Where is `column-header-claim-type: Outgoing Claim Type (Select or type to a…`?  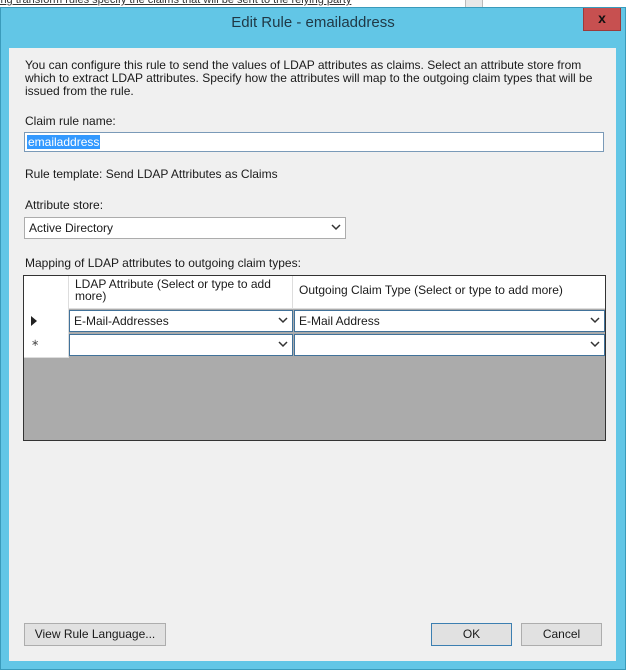 column-header-claim-type: Outgoing Claim Type (Select or type to a… is located at coordinates (449, 292).